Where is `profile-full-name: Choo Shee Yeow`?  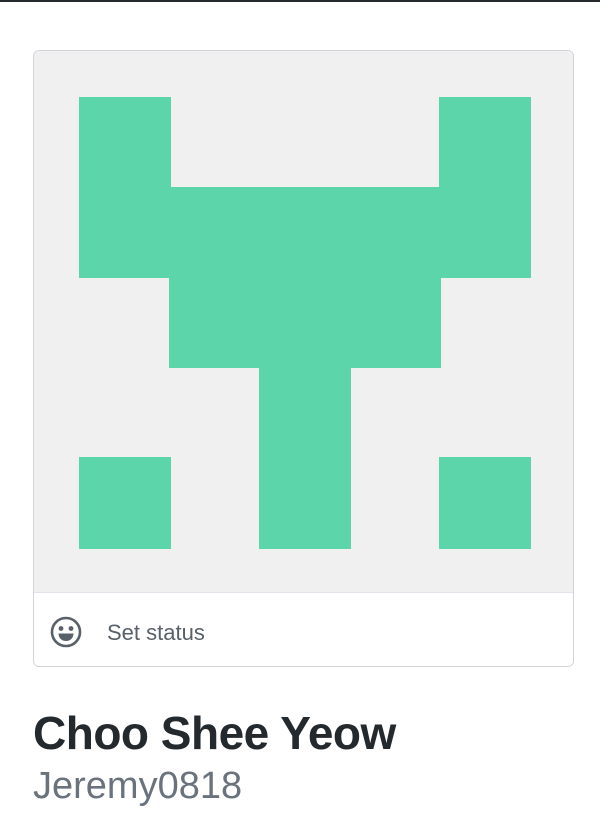 profile-full-name: Choo Shee Yeow is located at coordinates (214, 733).